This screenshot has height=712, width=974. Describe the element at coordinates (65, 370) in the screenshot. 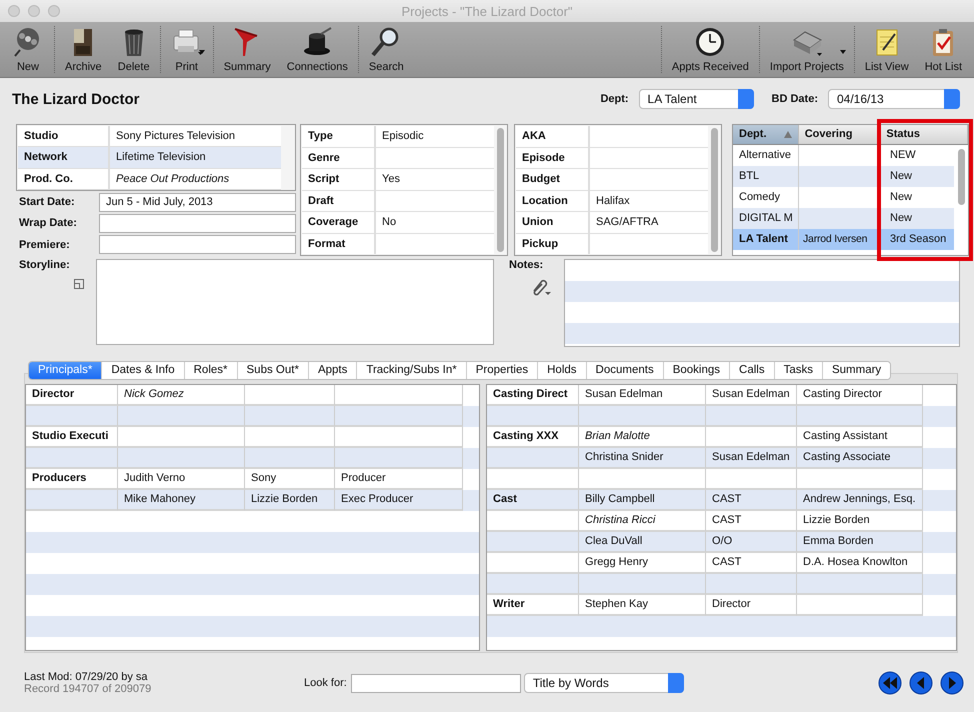

I see `tab: Principals*` at that location.